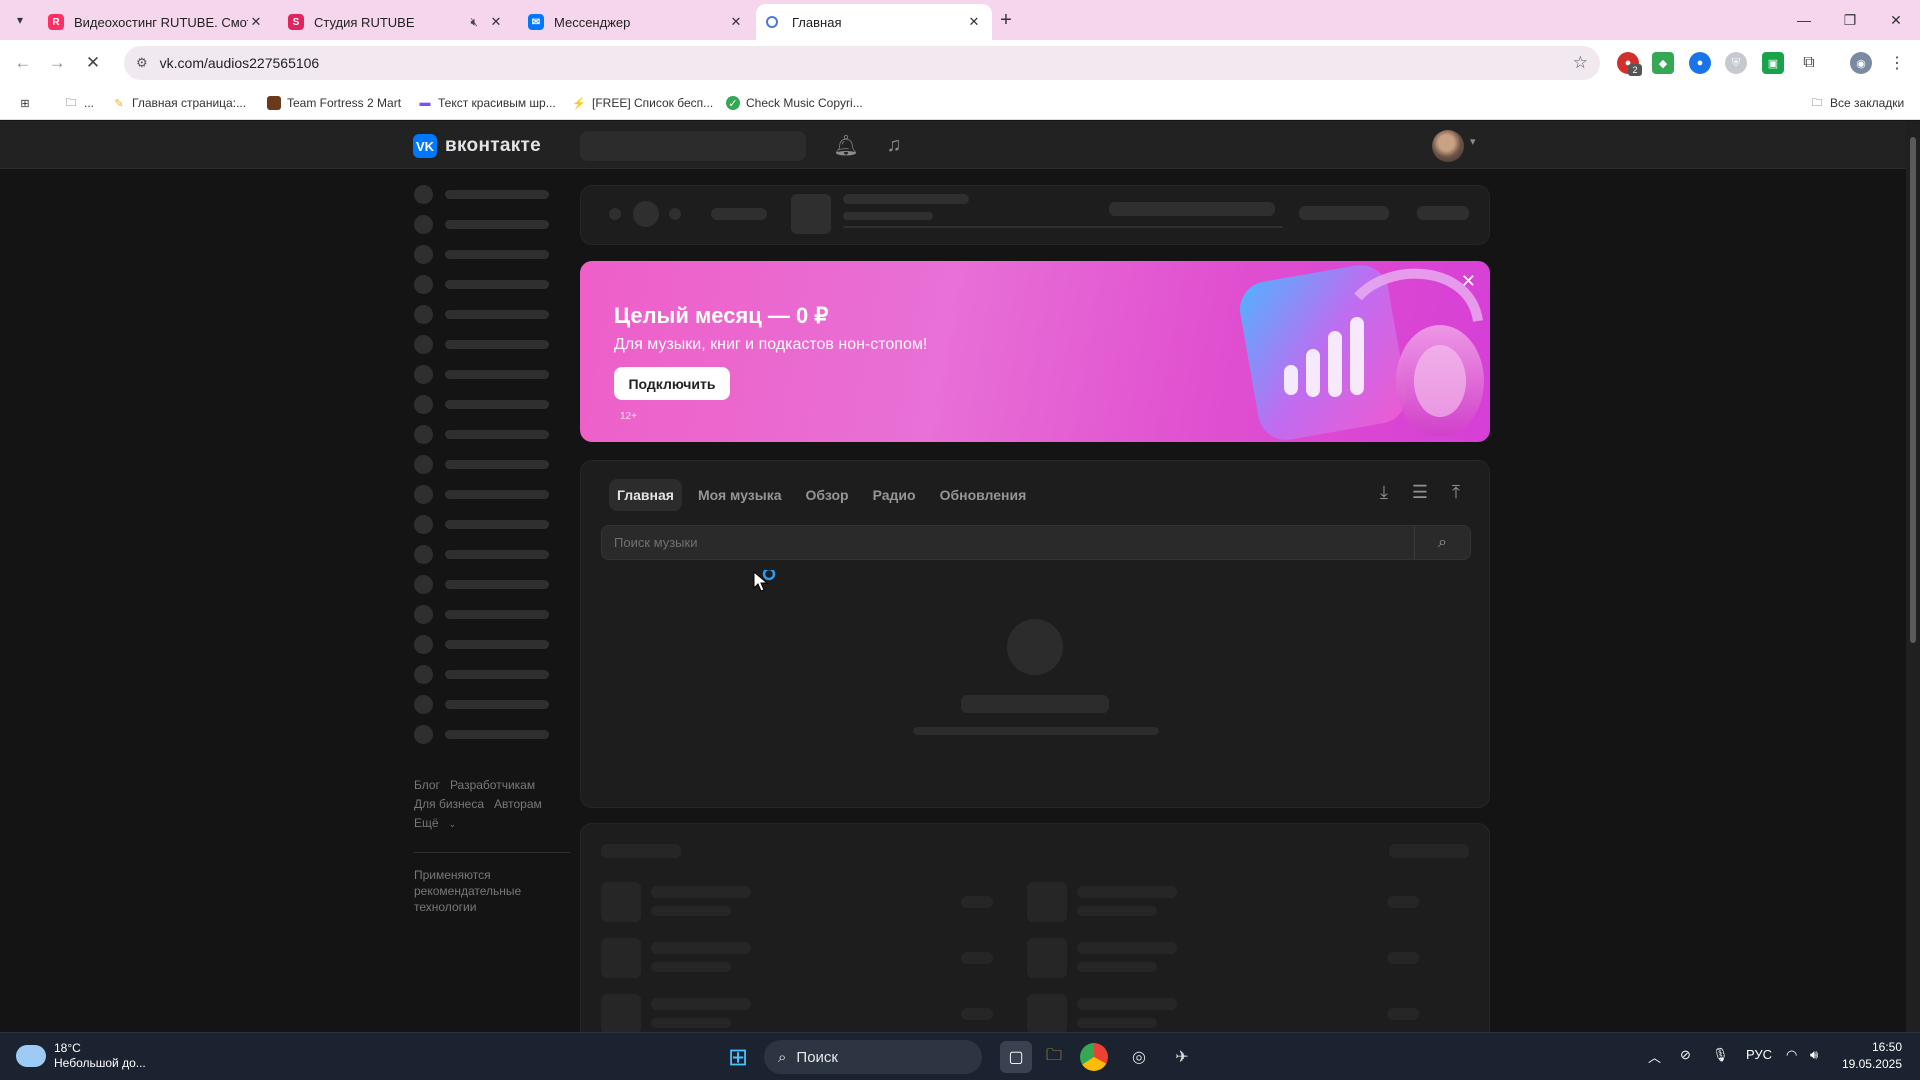  Describe the element at coordinates (894, 145) in the screenshot. I see `music-note-icon: ♫` at that location.